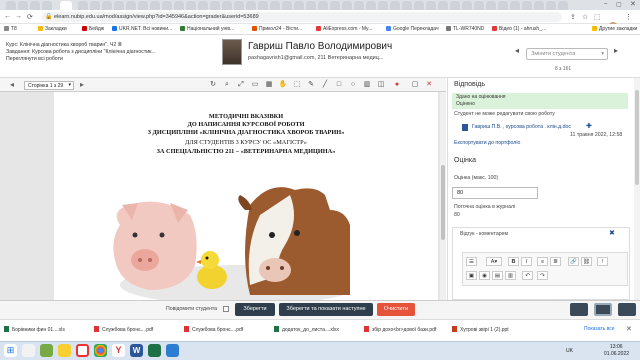  What do you see at coordinates (579, 309) in the screenshot?
I see `layout-left-icon` at bounding box center [579, 309].